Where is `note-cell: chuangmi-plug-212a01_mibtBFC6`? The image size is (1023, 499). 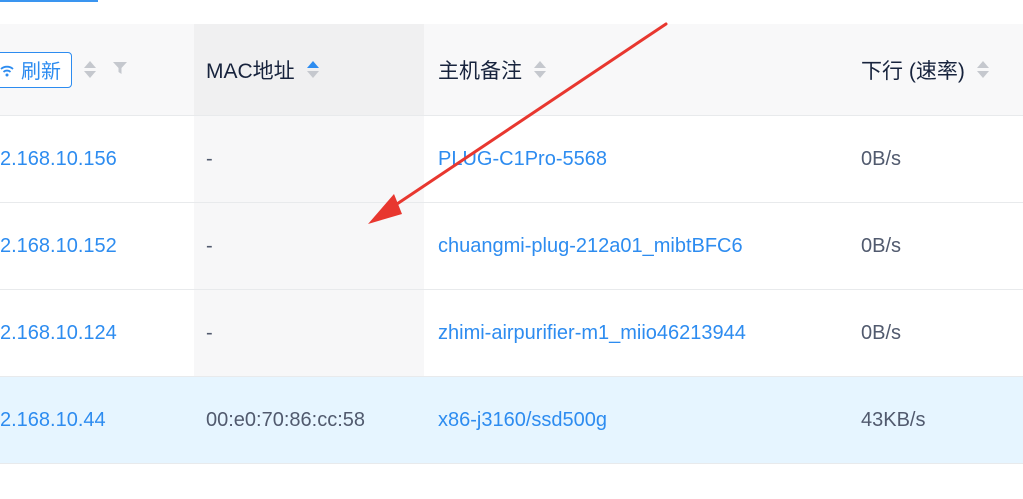
note-cell: chuangmi-plug-212a01_mibtBFC6 is located at coordinates (635, 246).